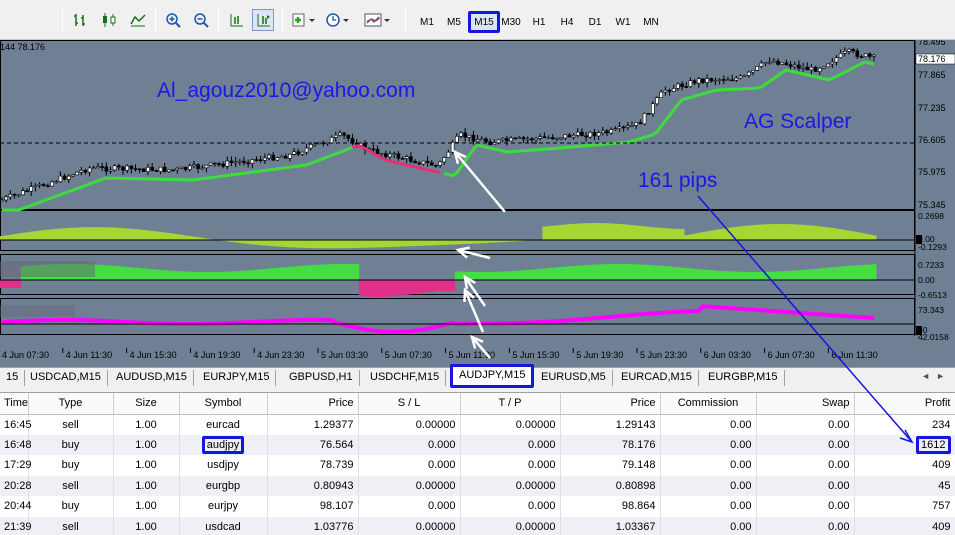 This screenshot has height=535, width=955. I want to click on templates-icon, so click(377, 20).